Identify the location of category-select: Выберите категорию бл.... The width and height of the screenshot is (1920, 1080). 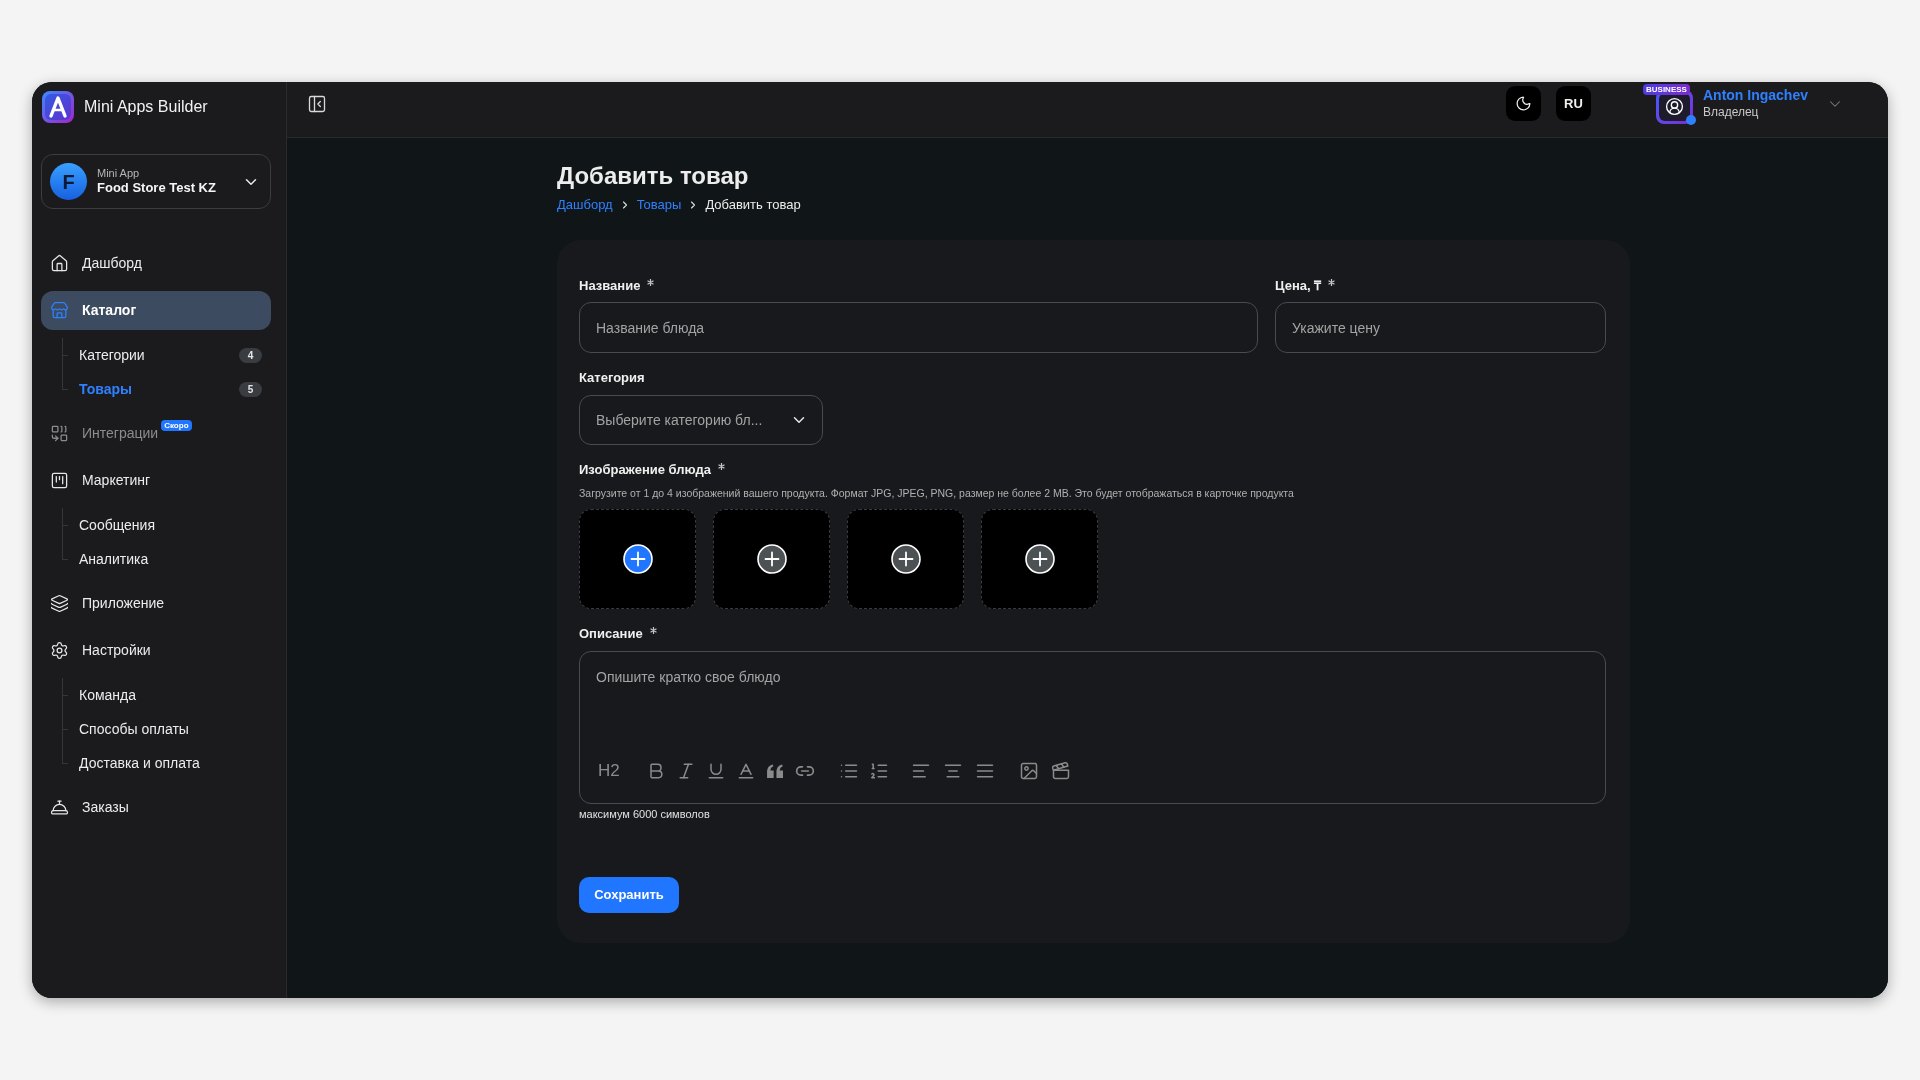
(701, 420).